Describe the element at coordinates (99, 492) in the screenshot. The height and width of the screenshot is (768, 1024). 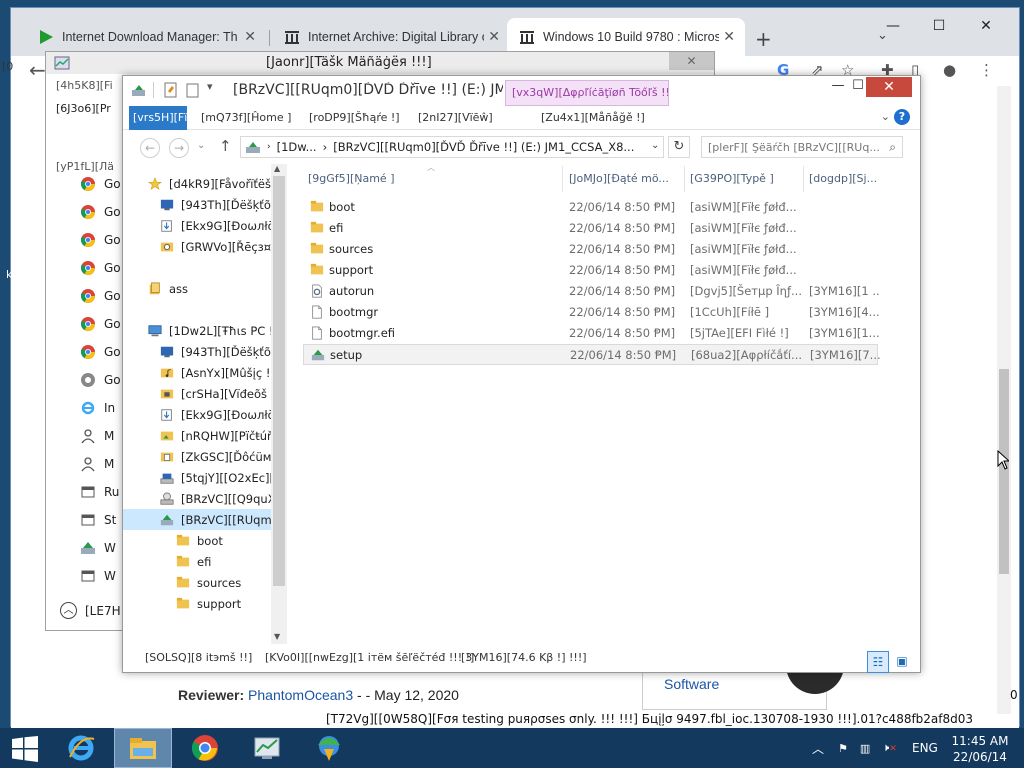
I see `process-row: Ru` at that location.